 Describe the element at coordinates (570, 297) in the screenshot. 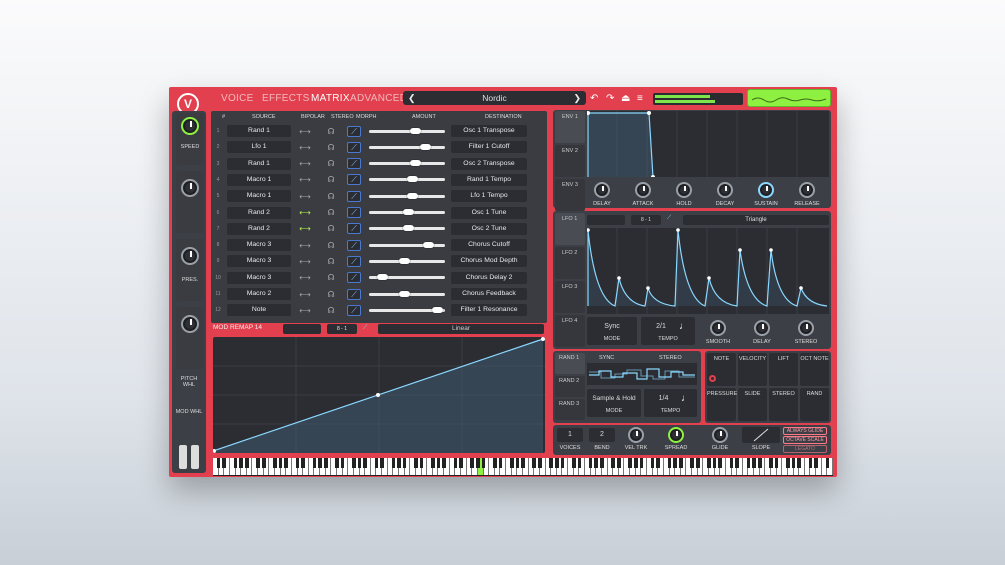

I see `lfo-tab: LFO 3` at that location.